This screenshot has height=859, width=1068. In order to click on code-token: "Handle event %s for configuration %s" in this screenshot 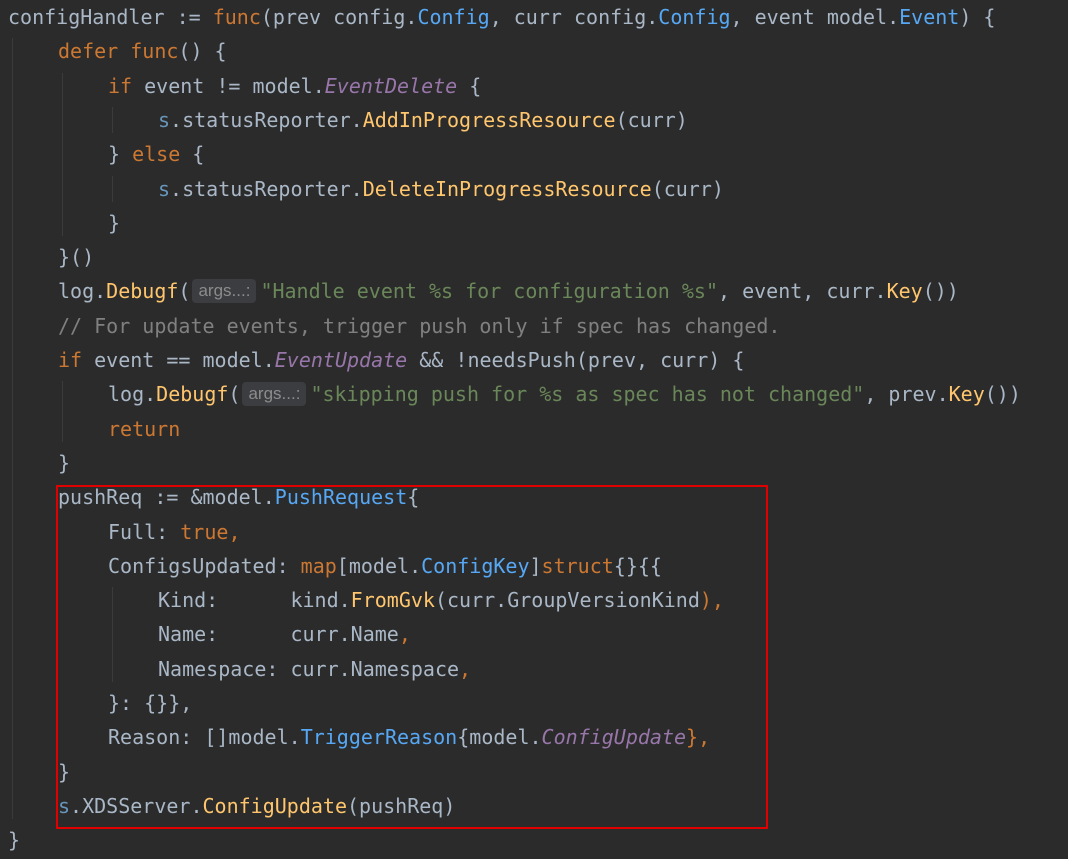, I will do `click(489, 291)`.